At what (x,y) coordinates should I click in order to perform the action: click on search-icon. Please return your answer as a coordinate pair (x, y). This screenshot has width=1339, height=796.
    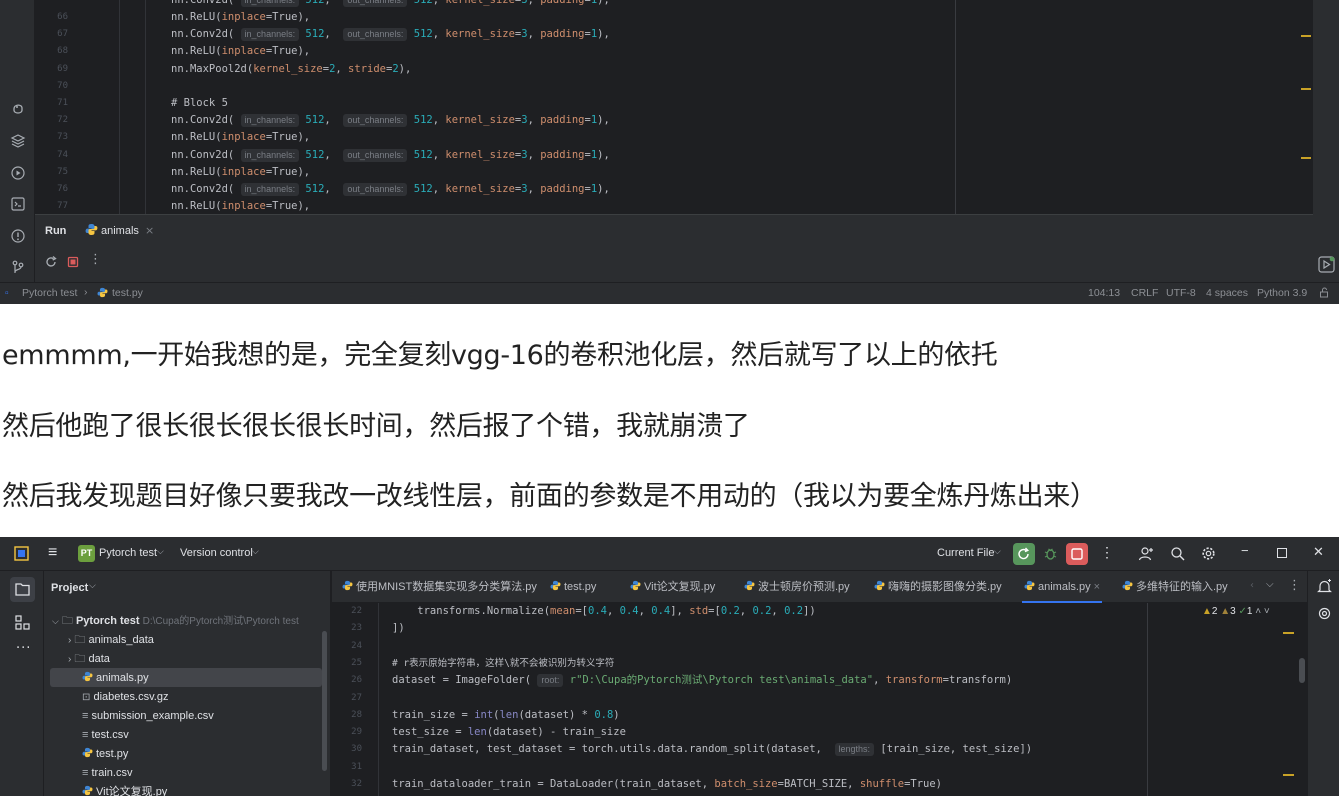
    Looking at the image, I should click on (1177, 553).